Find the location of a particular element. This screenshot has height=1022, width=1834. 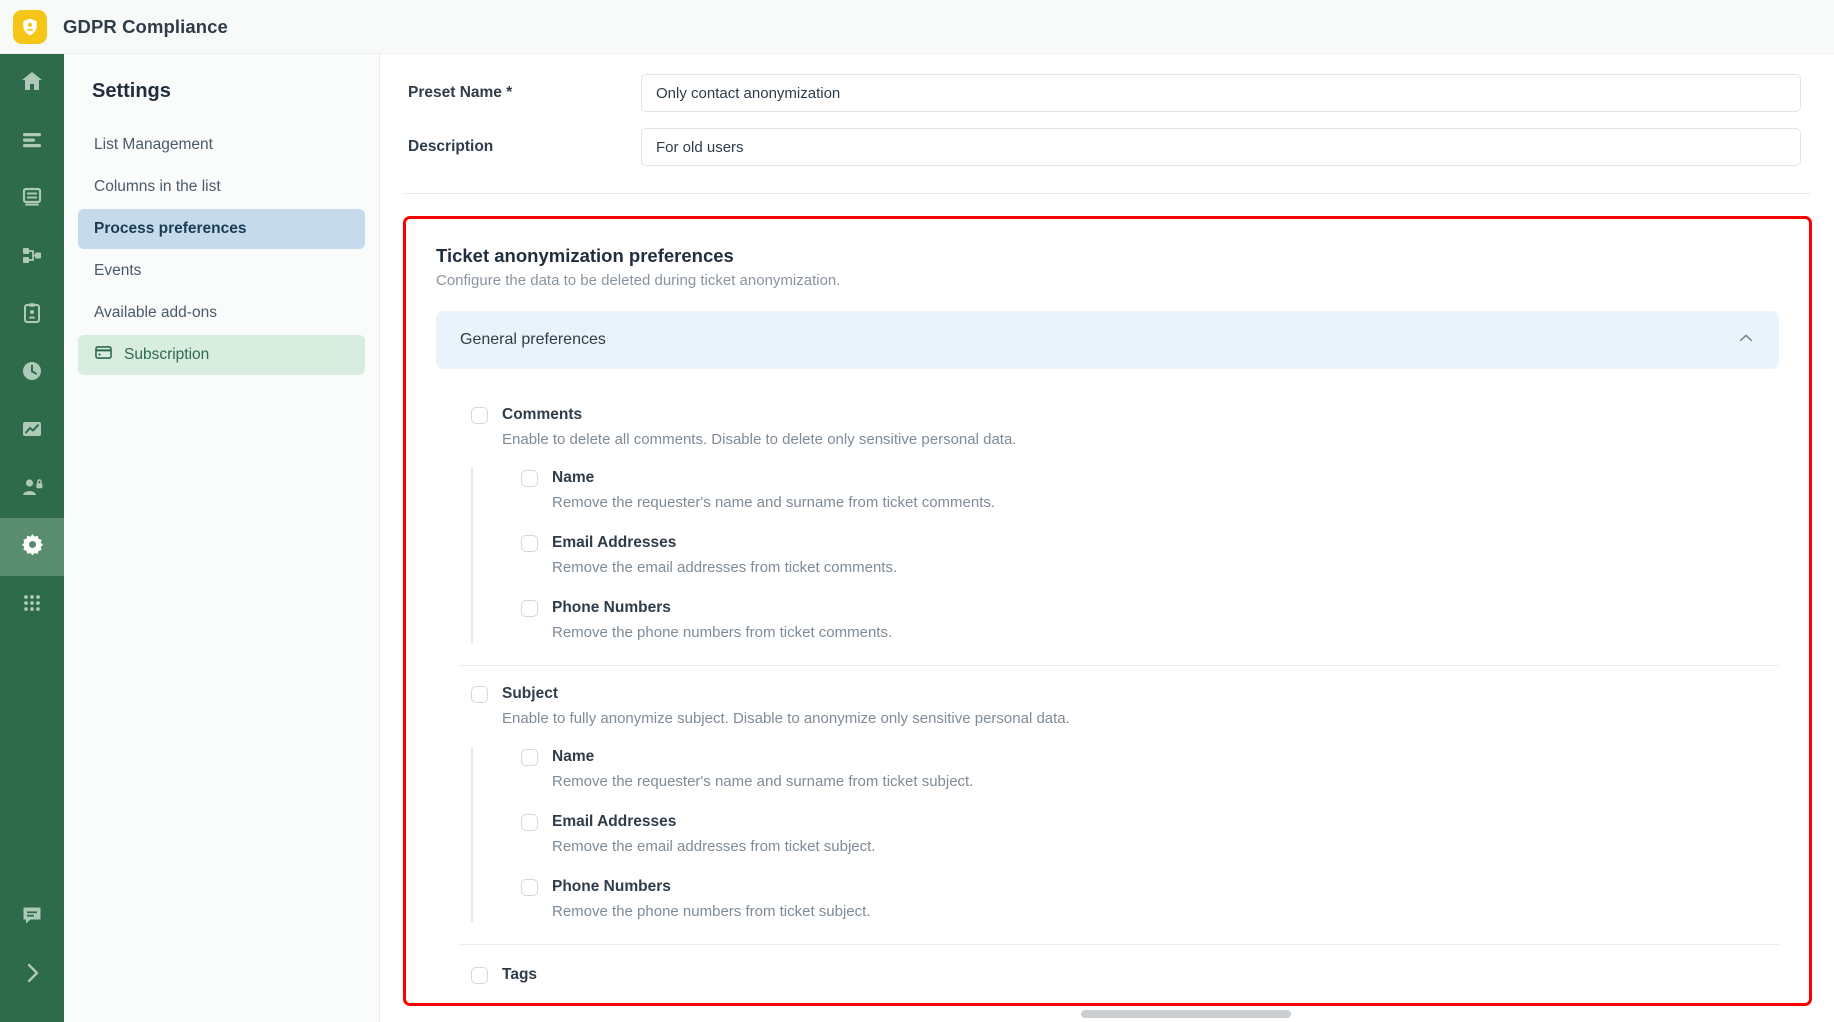

rail-item-expand is located at coordinates (32, 975).